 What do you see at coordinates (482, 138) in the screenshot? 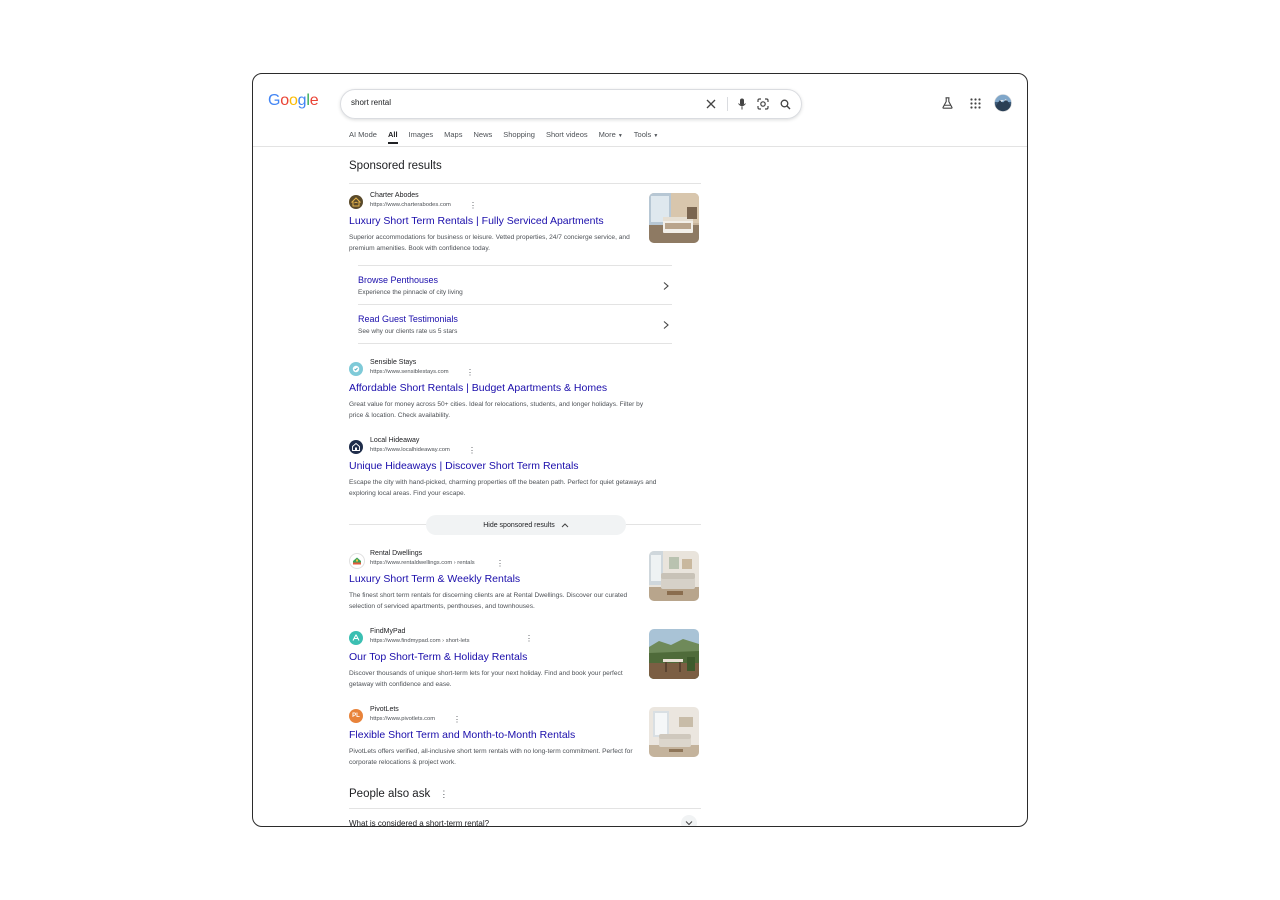
I see `tab-news: News` at bounding box center [482, 138].